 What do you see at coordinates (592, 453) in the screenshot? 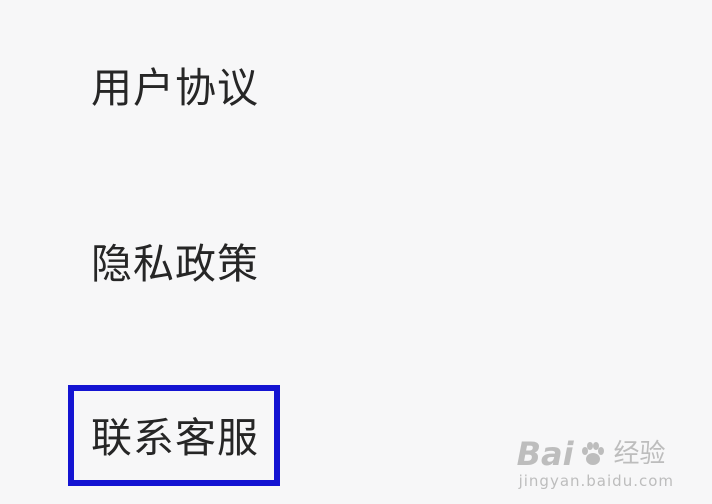
I see `paw-icon` at bounding box center [592, 453].